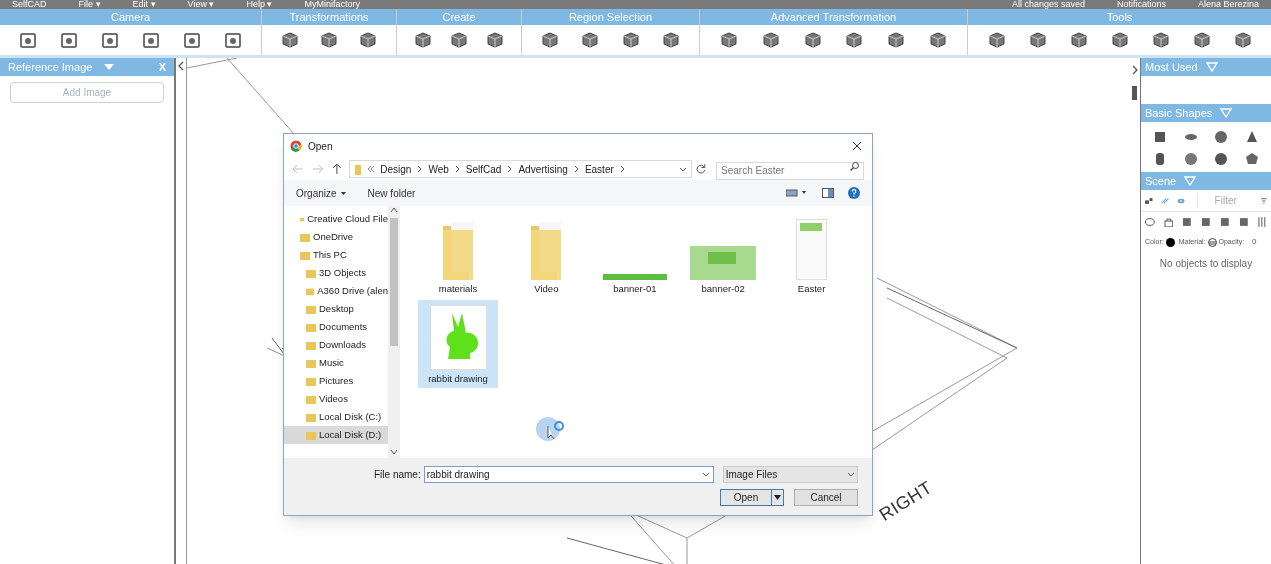  I want to click on nav-item: Downloads, so click(336, 345).